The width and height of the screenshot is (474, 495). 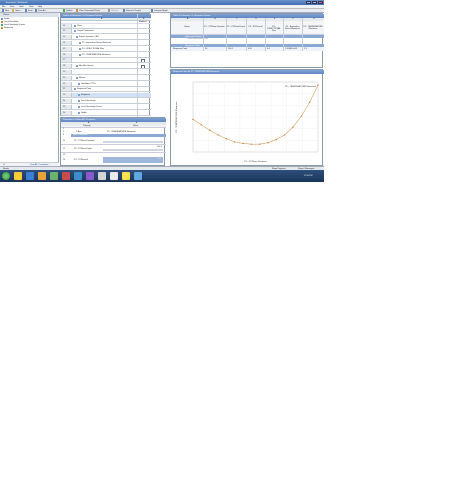 I want to click on outline-row: 16 P5 - TEMPERATURE Maximum, so click(x=106, y=54).